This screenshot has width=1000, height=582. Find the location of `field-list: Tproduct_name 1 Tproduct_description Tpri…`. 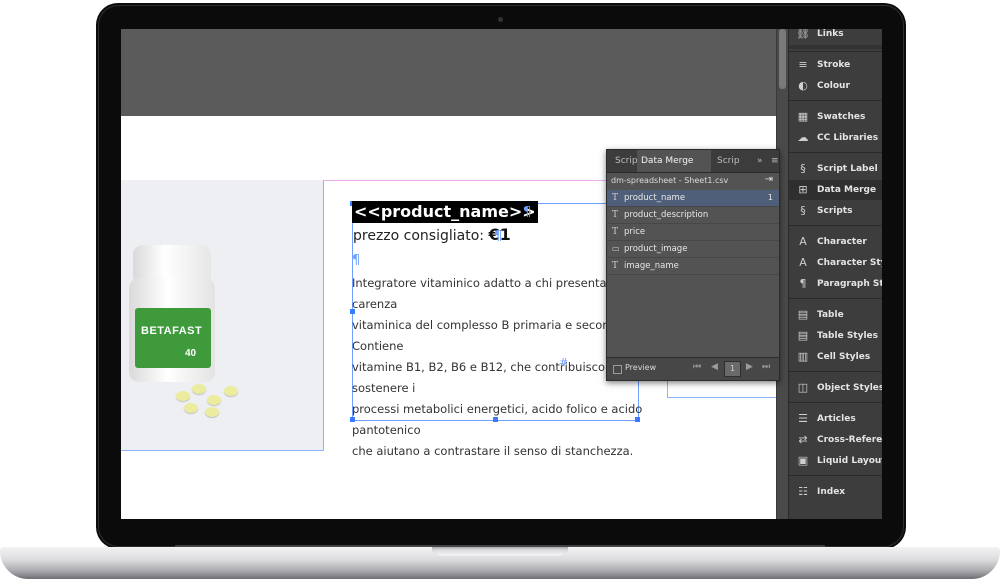

field-list: Tproduct_name 1 Tproduct_description Tpri… is located at coordinates (693, 232).